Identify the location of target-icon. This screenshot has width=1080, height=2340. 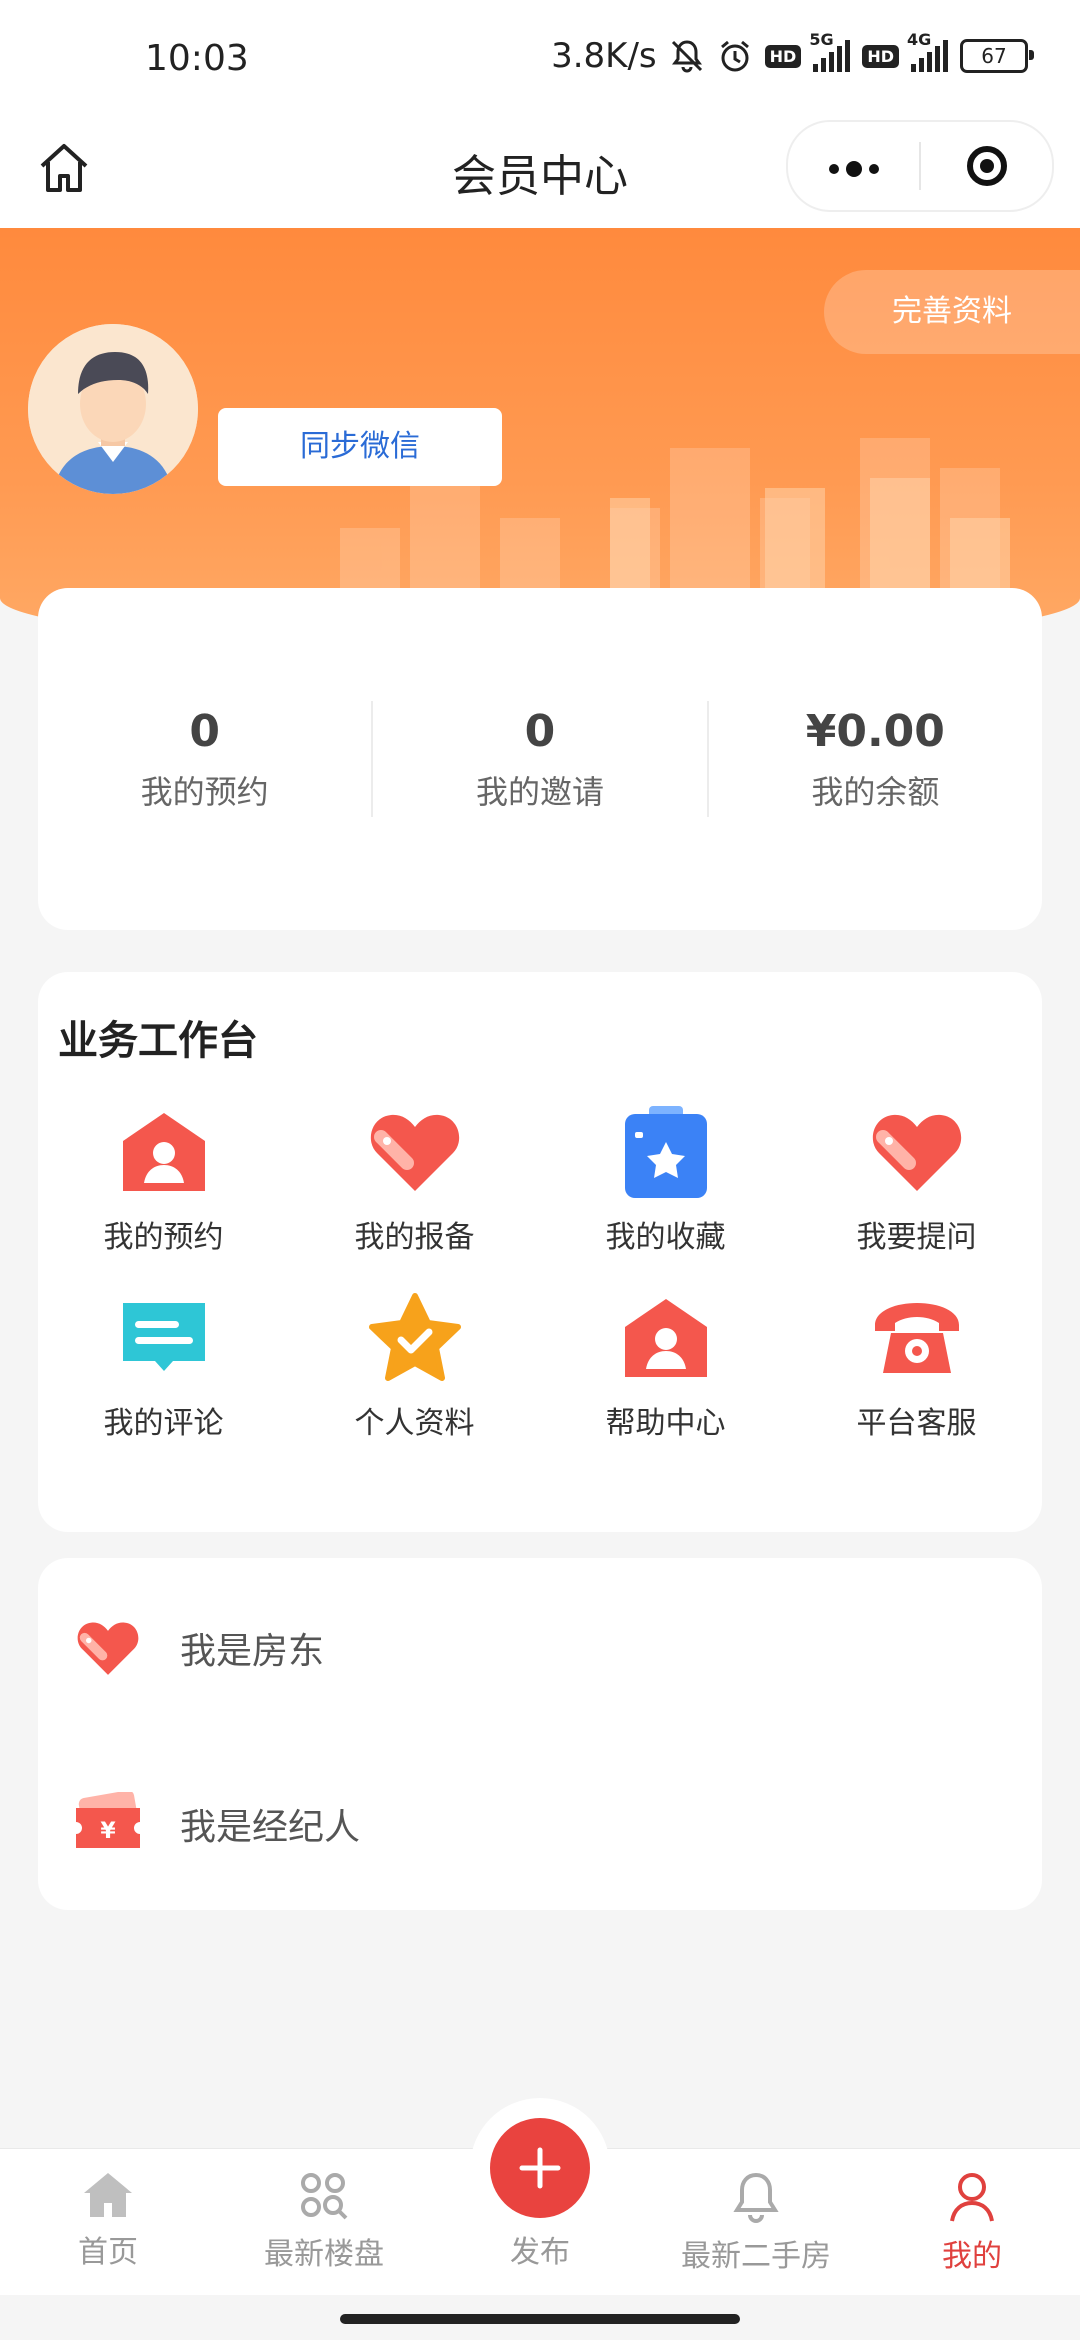
(986, 166).